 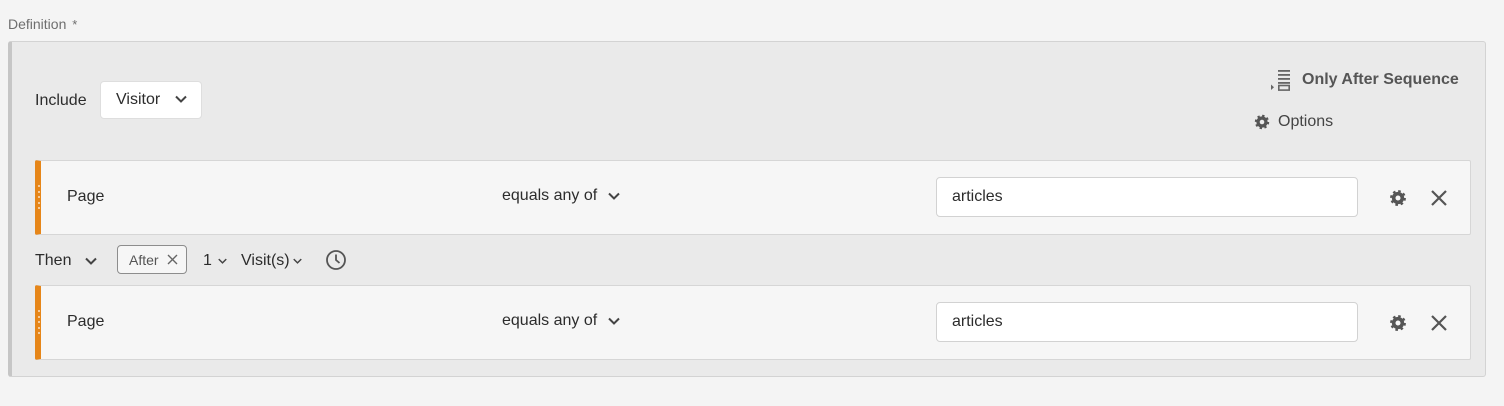 What do you see at coordinates (75, 24) in the screenshot?
I see `required-asterisk: *` at bounding box center [75, 24].